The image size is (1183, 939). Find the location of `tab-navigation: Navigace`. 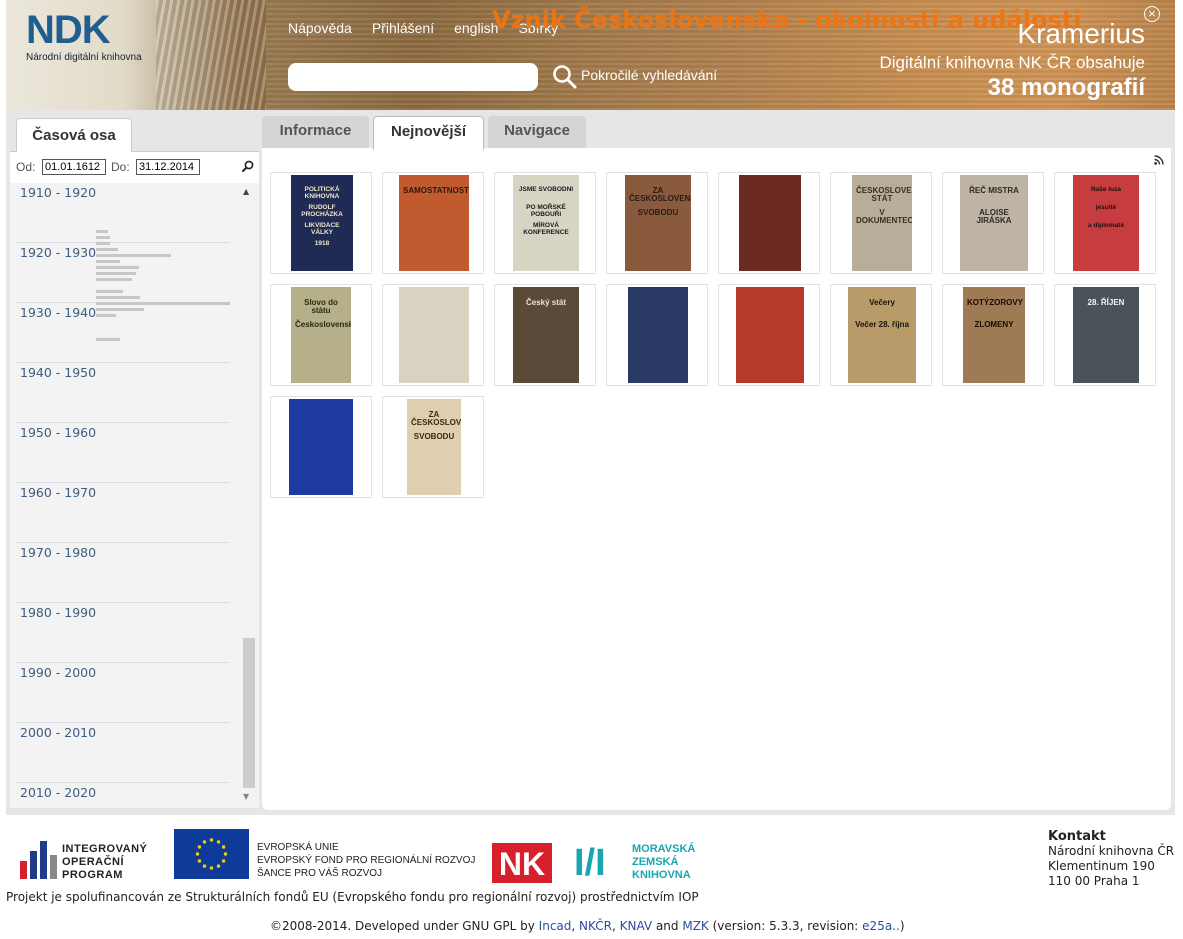

tab-navigation: Navigace is located at coordinates (537, 132).